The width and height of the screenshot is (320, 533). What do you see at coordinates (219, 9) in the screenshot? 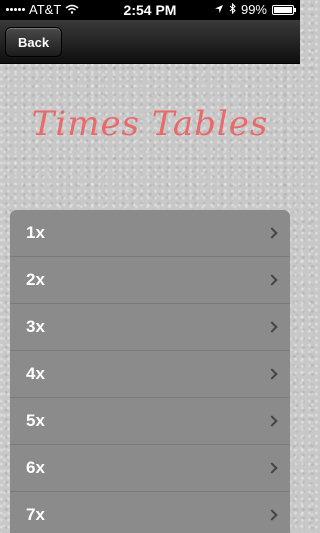
I see `location-icon` at bounding box center [219, 9].